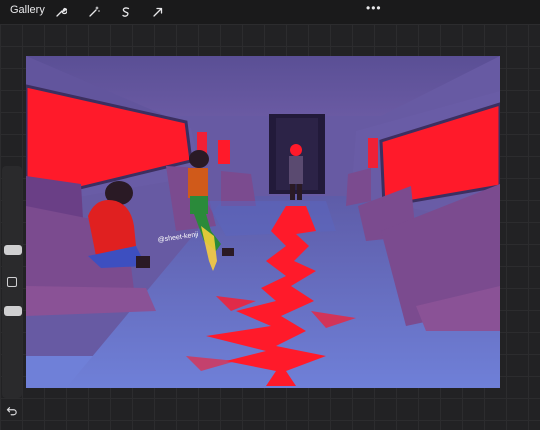 The width and height of the screenshot is (540, 430). Describe the element at coordinates (270, 12) in the screenshot. I see `top-toolbar: Gallery •••` at that location.